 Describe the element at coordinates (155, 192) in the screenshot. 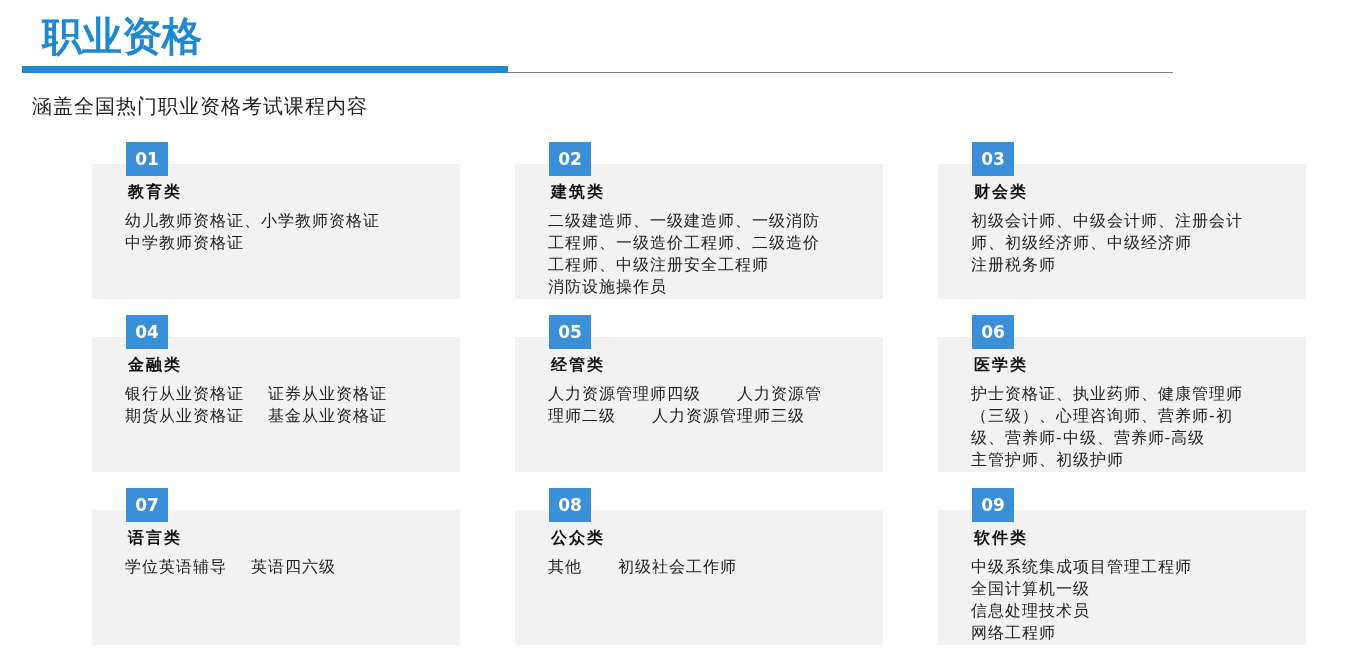

I see `category-name: 教育类` at that location.